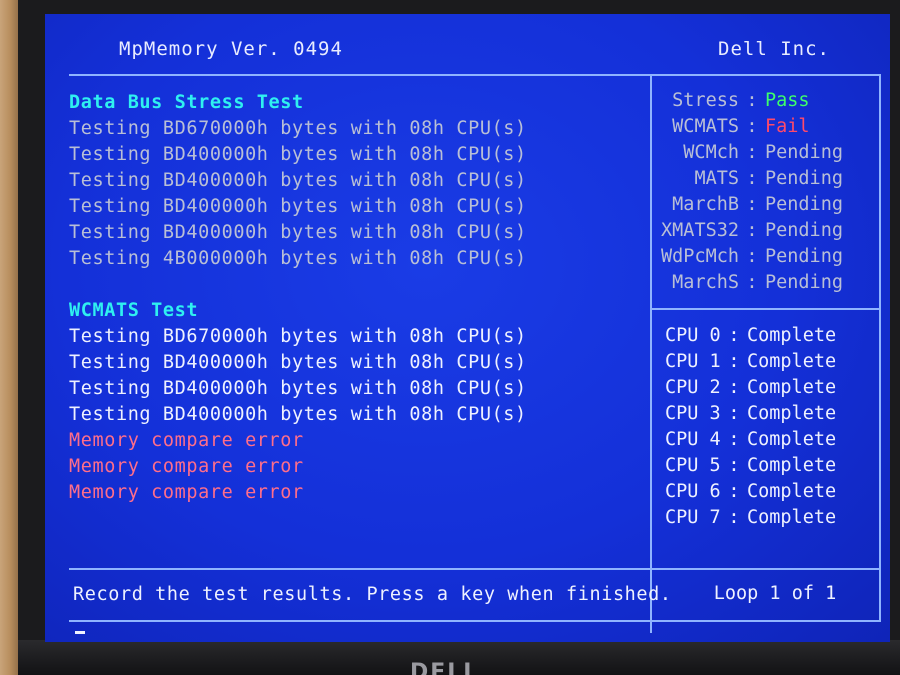  I want to click on status-name: XMATS32, so click(700, 230).